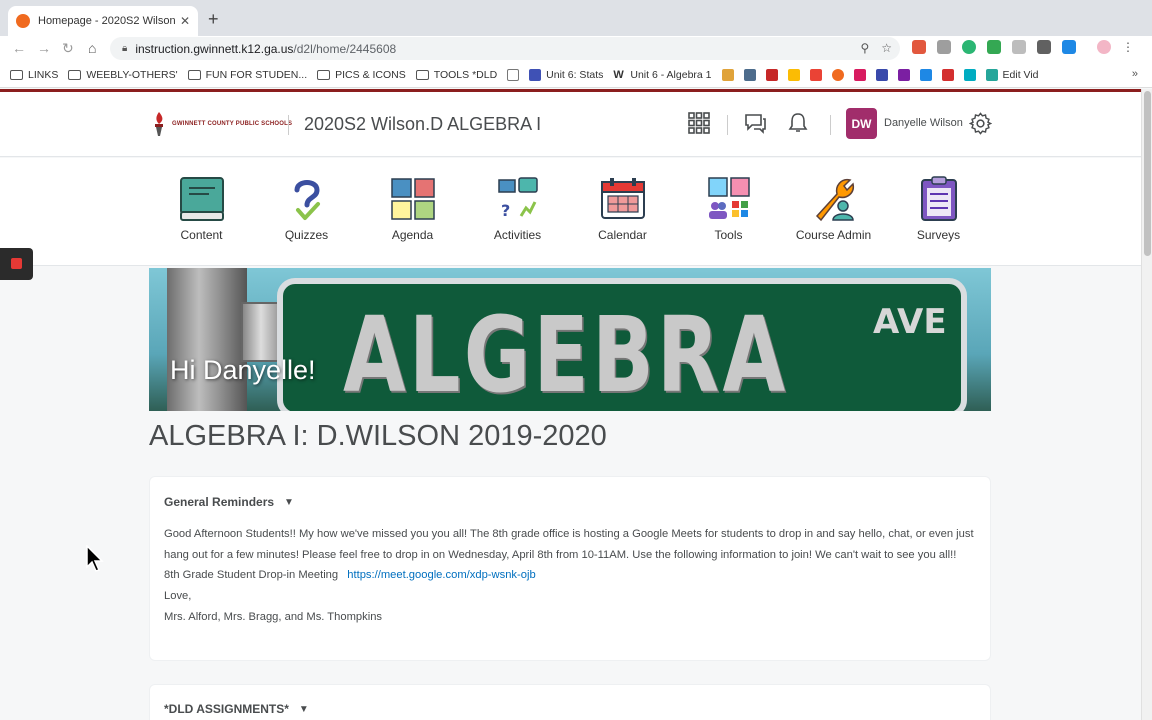 This screenshot has height=720, width=1152. What do you see at coordinates (44, 48) in the screenshot?
I see `forward-arrow-icon: →` at bounding box center [44, 48].